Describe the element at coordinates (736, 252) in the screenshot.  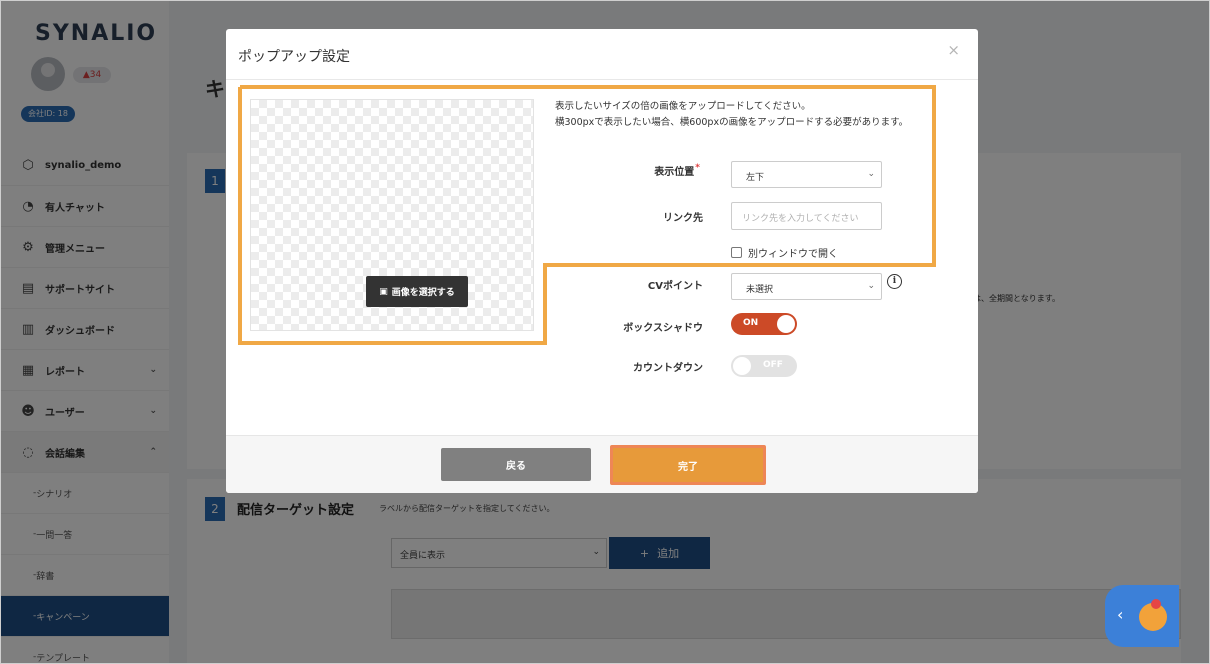
I see `new-window-checkbox` at that location.